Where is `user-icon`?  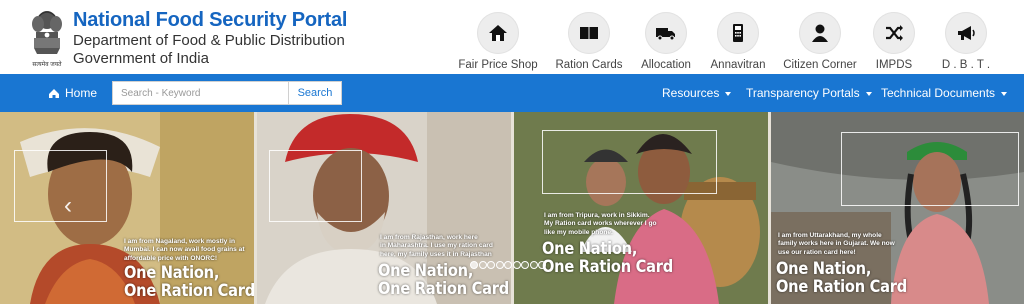
user-icon is located at coordinates (820, 33).